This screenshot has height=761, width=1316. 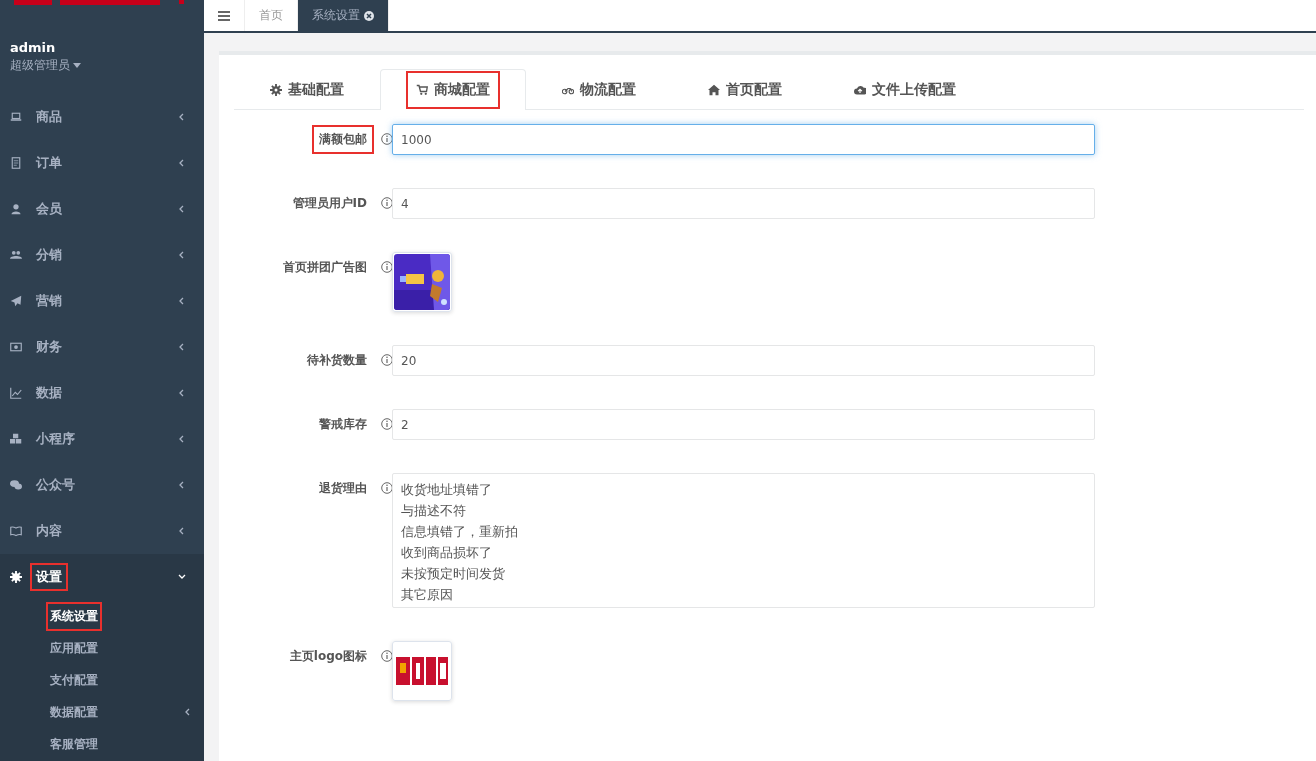 What do you see at coordinates (102, 531) in the screenshot?
I see `sidebar-item: 内容` at bounding box center [102, 531].